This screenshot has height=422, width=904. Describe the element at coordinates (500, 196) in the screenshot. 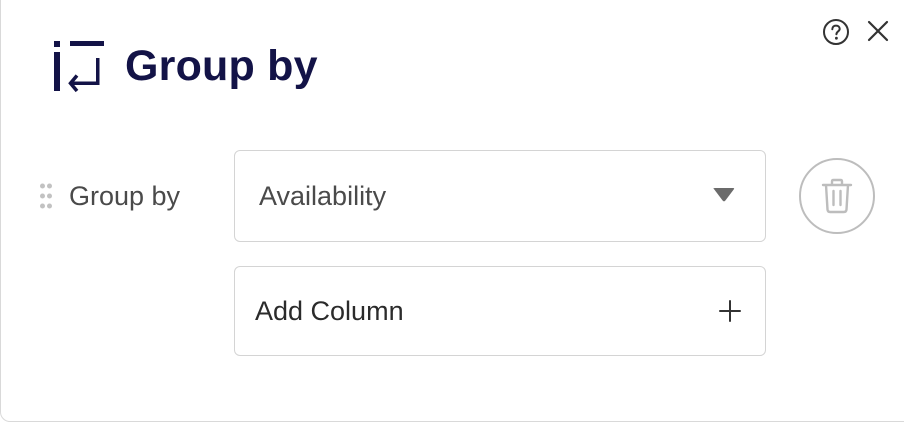

I see `group-by-select: Availability` at that location.